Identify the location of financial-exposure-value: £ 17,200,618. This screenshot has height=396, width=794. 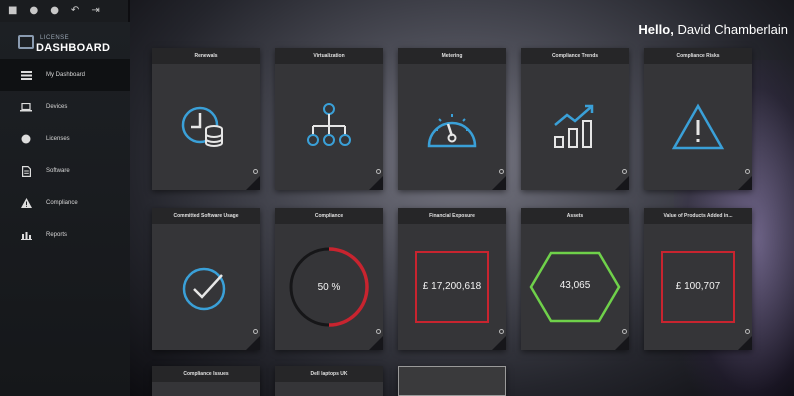
(452, 286).